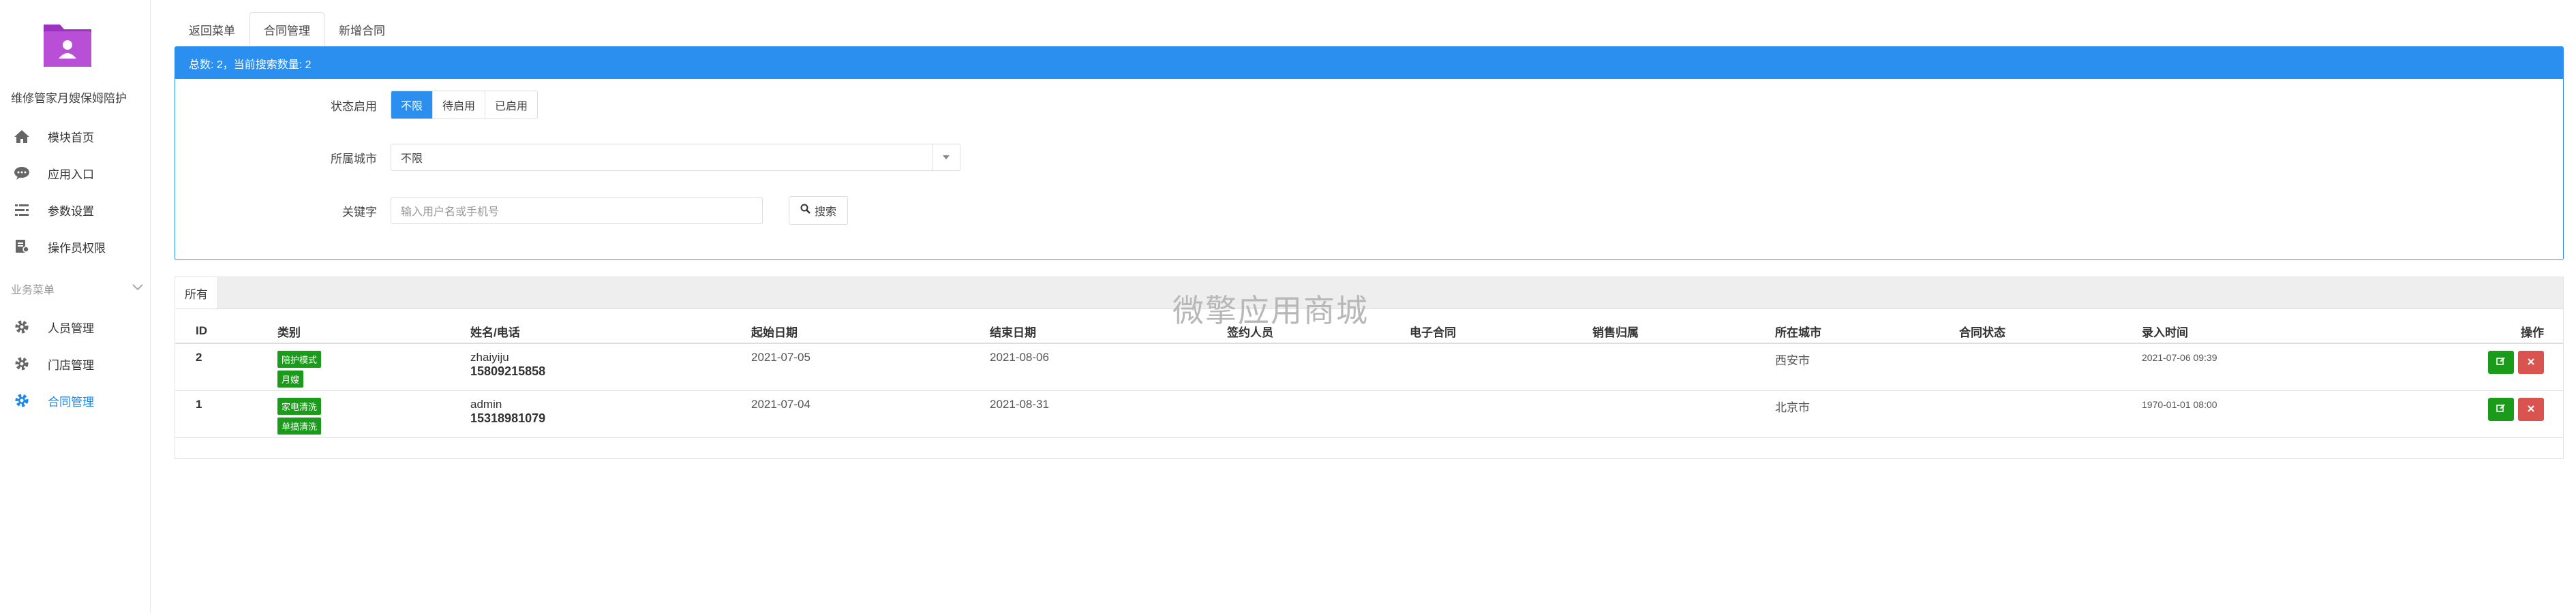 The height and width of the screenshot is (613, 2576). I want to click on tab-all: 所有, so click(197, 293).